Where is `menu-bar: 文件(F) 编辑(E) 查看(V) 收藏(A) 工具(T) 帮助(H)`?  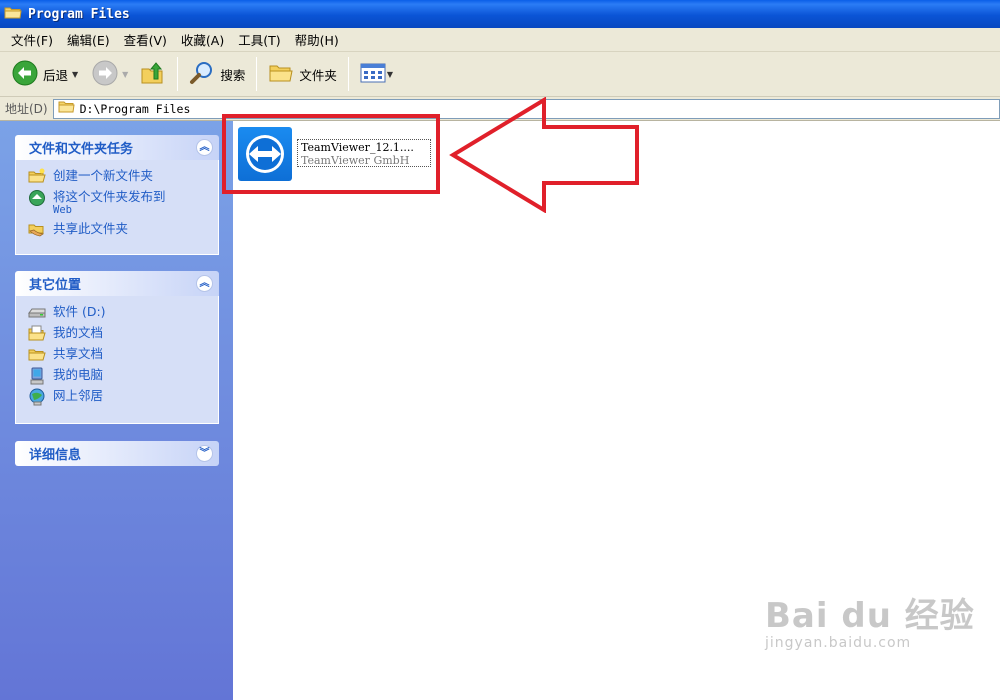
menu-bar: 文件(F) 编辑(E) 查看(V) 收藏(A) 工具(T) 帮助(H) is located at coordinates (500, 40).